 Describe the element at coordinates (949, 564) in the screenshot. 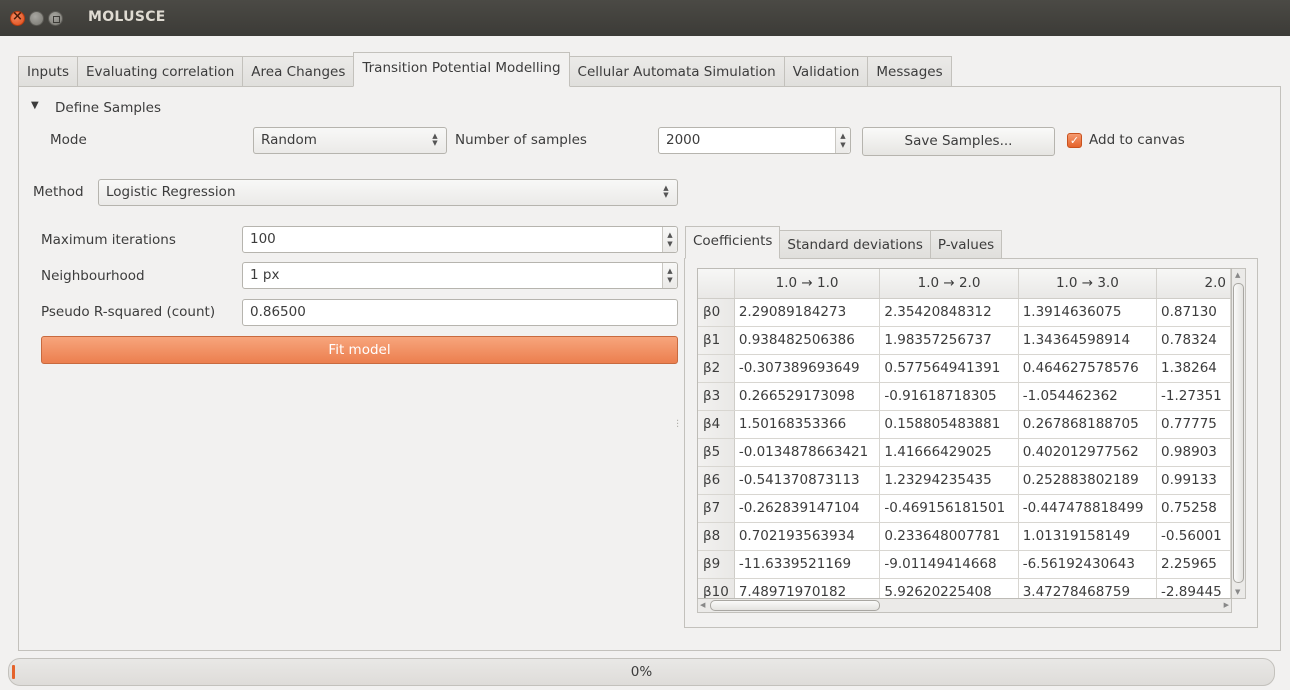

I see `table-cell: -9.01149414668` at that location.